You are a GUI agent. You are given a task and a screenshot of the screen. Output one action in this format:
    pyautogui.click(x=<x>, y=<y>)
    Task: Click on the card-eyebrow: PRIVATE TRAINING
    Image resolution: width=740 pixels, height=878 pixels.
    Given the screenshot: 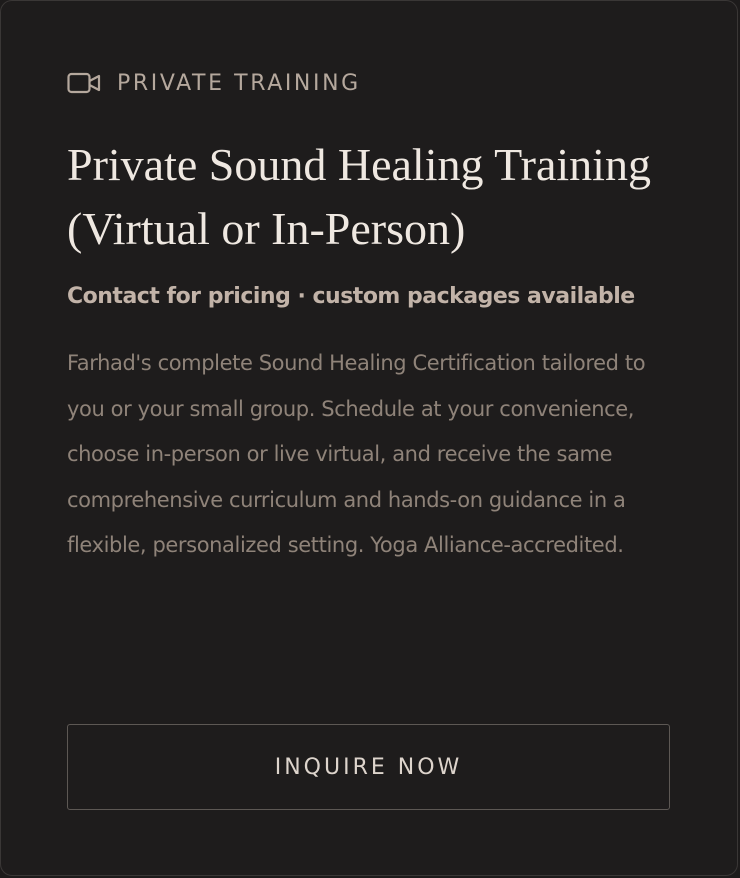 What is the action you would take?
    pyautogui.click(x=214, y=83)
    